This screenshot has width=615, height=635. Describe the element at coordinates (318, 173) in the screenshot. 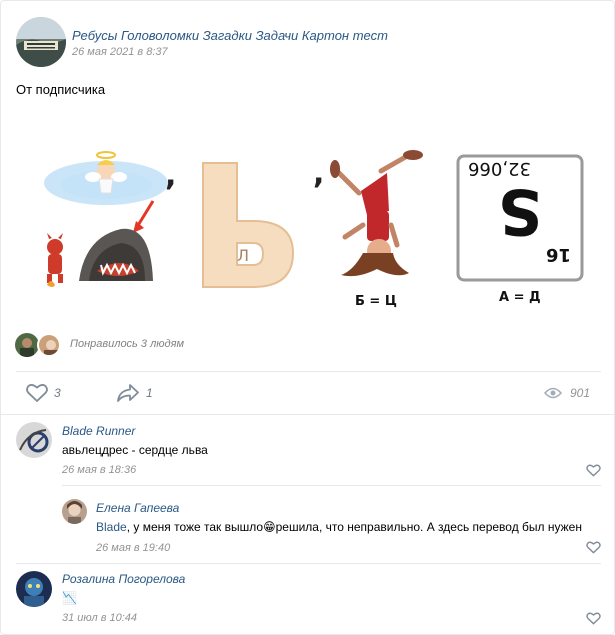

I see `comma-mark-2: ,` at that location.